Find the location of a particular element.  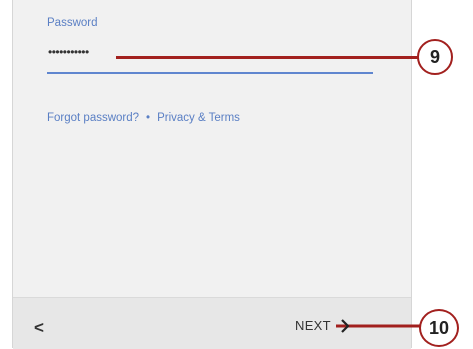

back-button: < is located at coordinates (39, 328).